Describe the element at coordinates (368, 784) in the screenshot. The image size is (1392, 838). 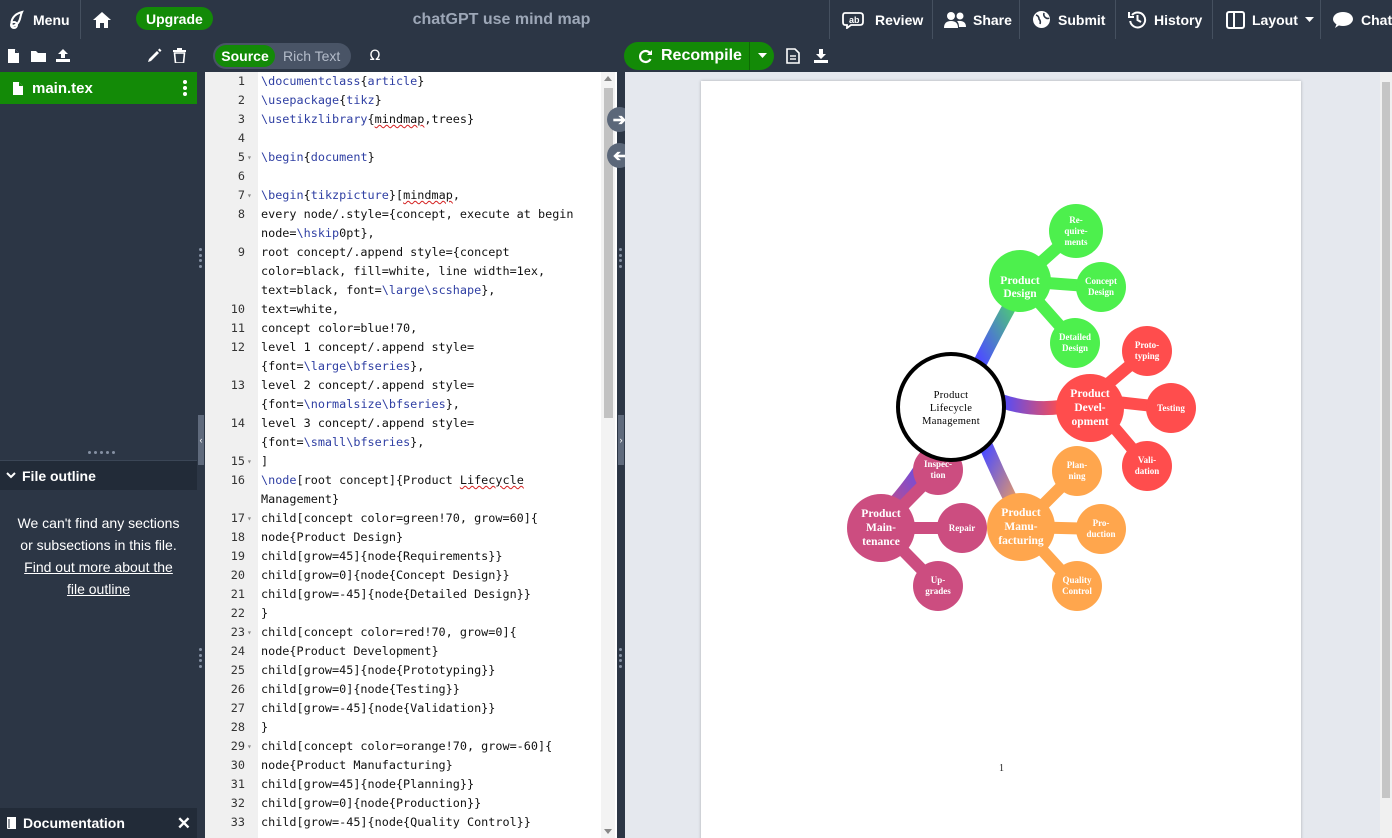
I see `code-text: child[grow=45]{node{Planning}}` at that location.